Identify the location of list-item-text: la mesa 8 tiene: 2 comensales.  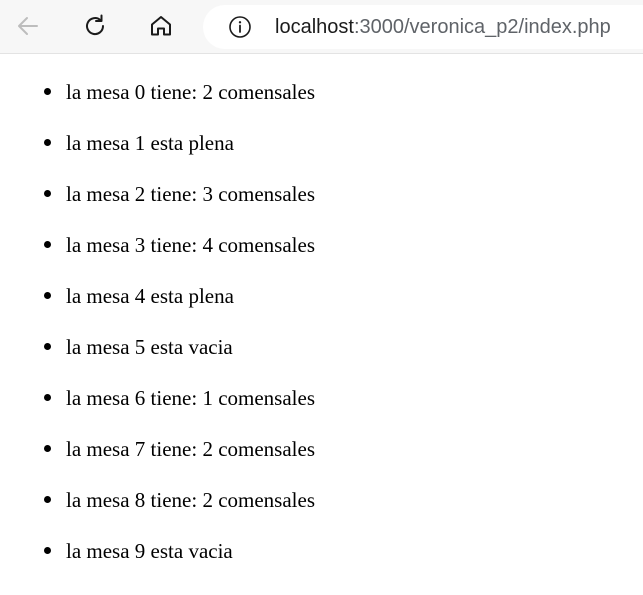
(190, 500).